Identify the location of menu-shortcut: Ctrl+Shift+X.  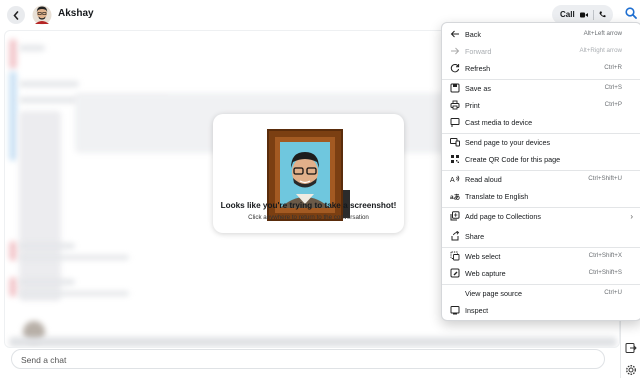
(605, 255).